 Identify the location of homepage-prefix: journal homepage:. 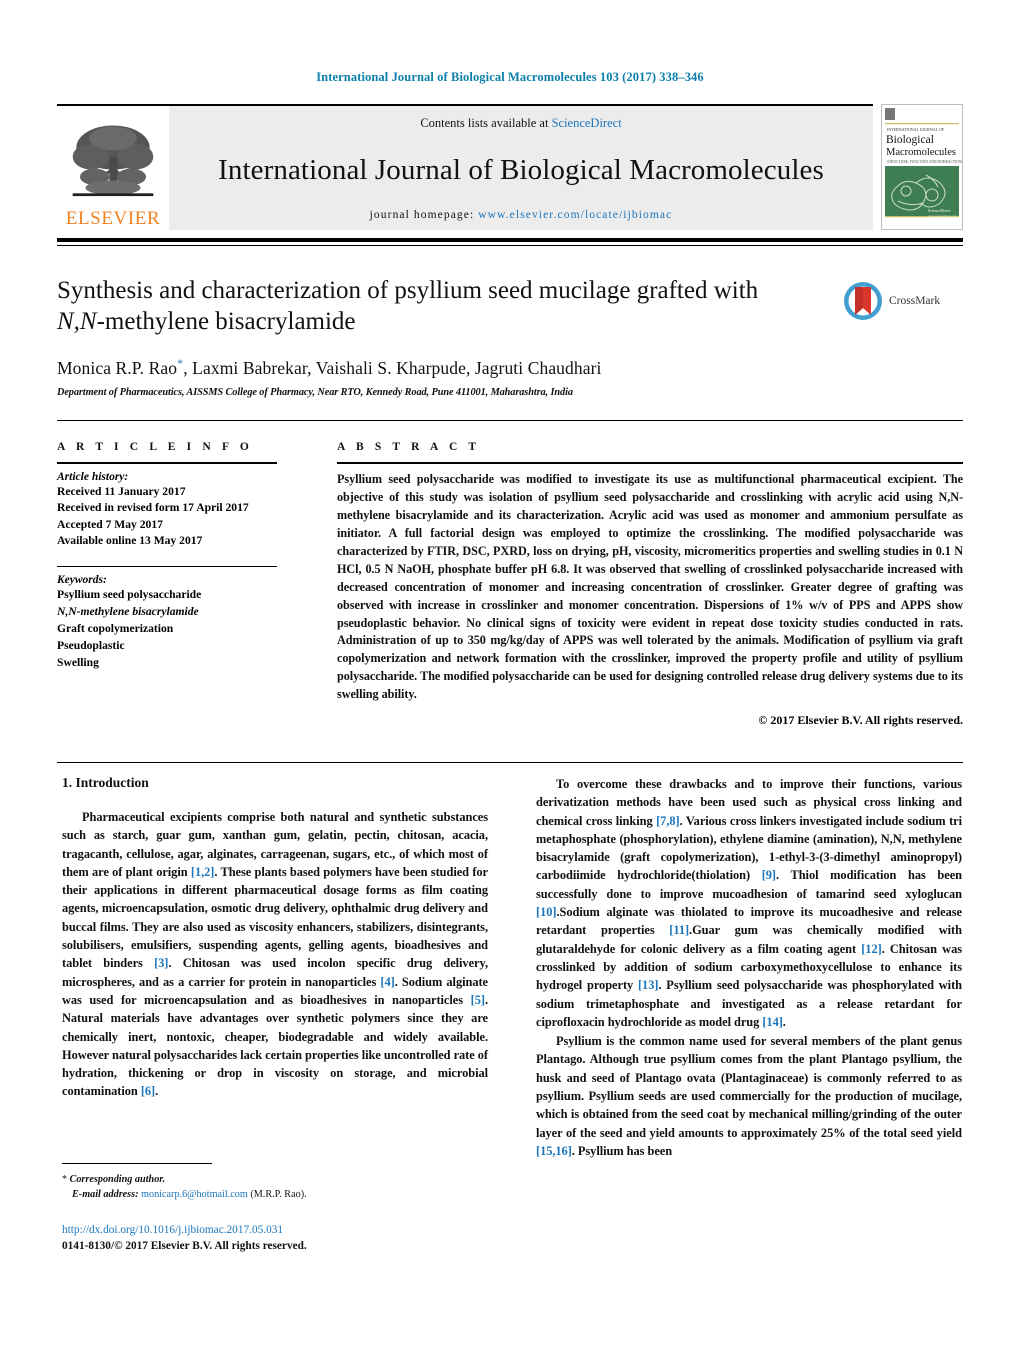
(424, 215).